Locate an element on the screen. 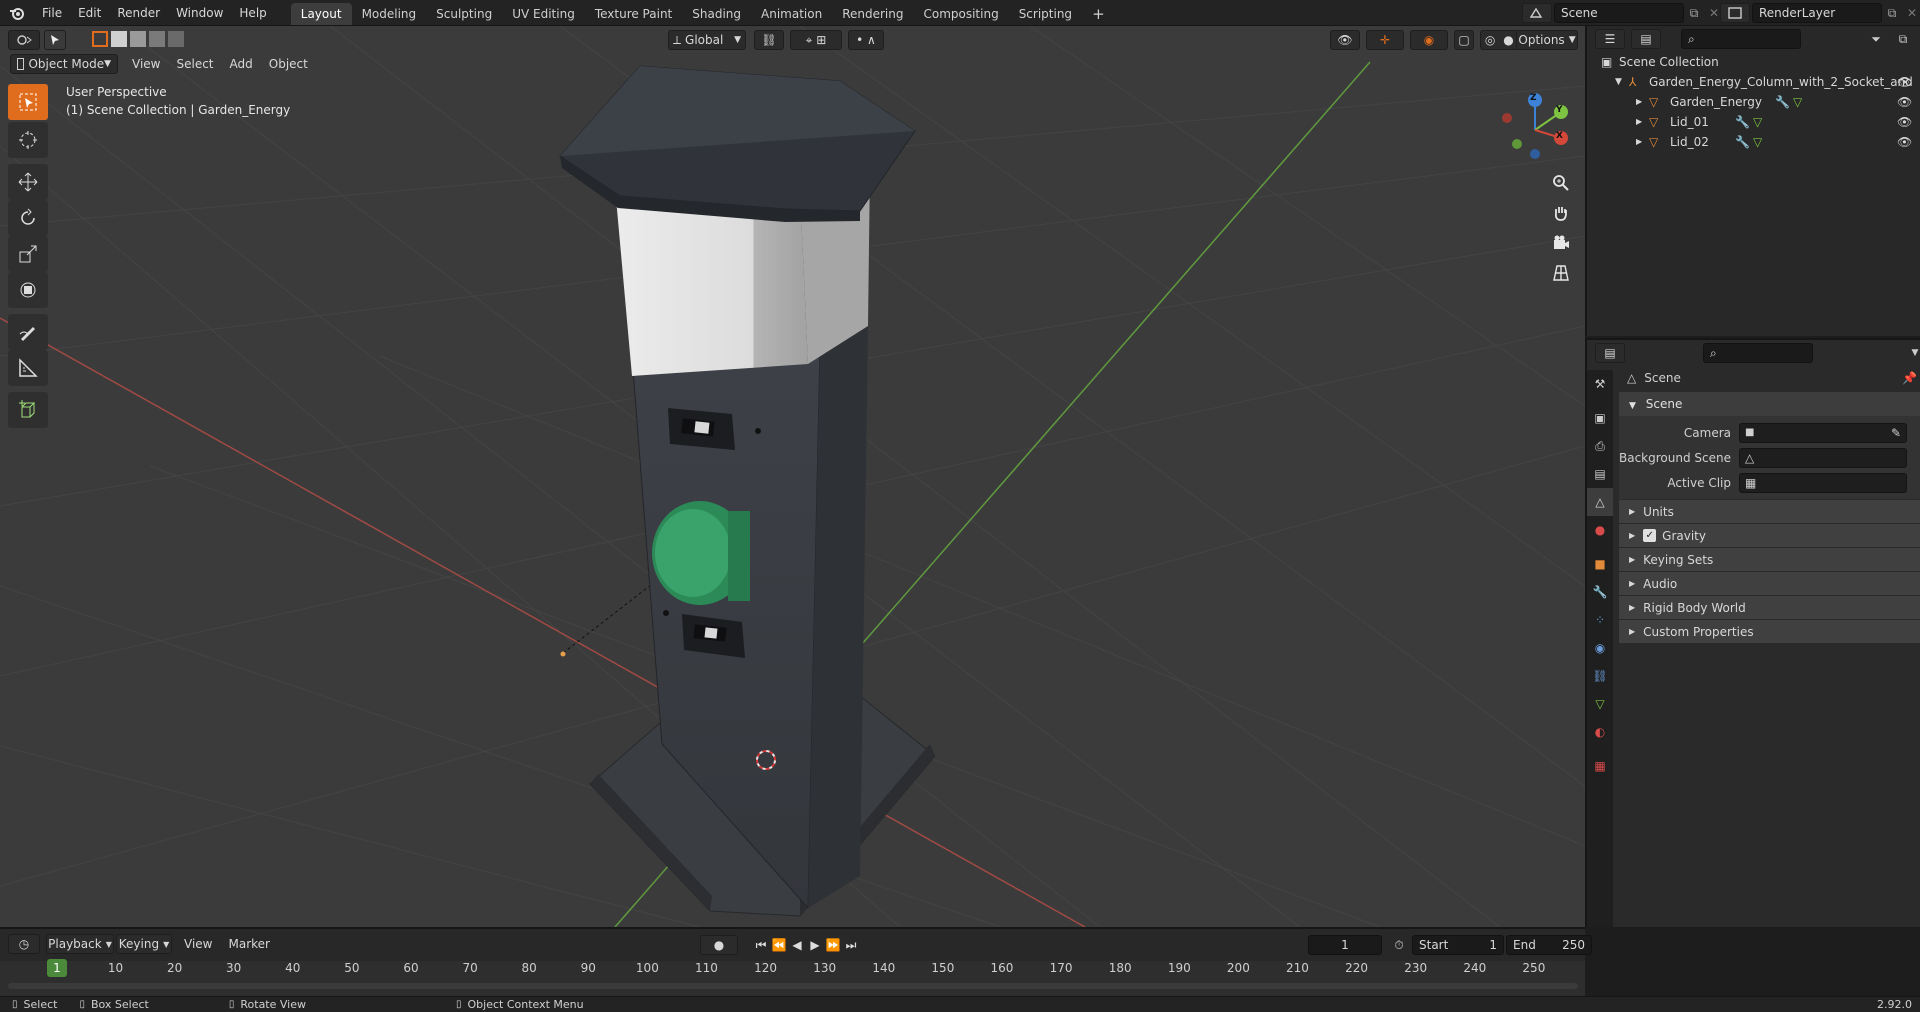 The image size is (1920, 1012). view-layer-tab-icon: ▤ is located at coordinates (1600, 474).